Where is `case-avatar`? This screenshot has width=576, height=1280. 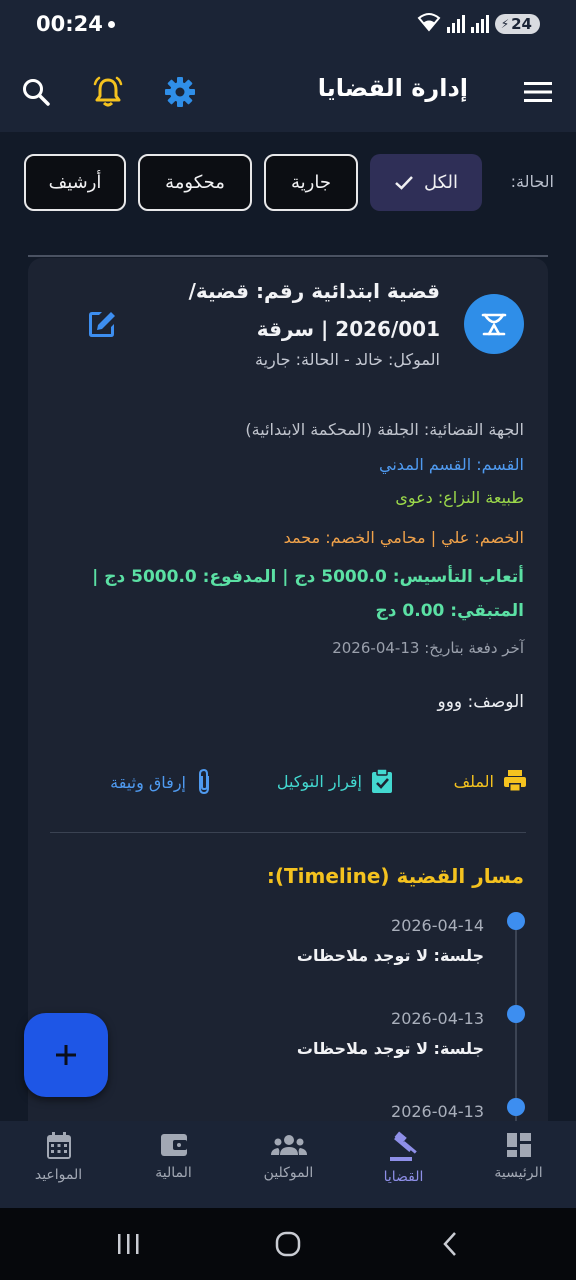
case-avatar is located at coordinates (494, 324).